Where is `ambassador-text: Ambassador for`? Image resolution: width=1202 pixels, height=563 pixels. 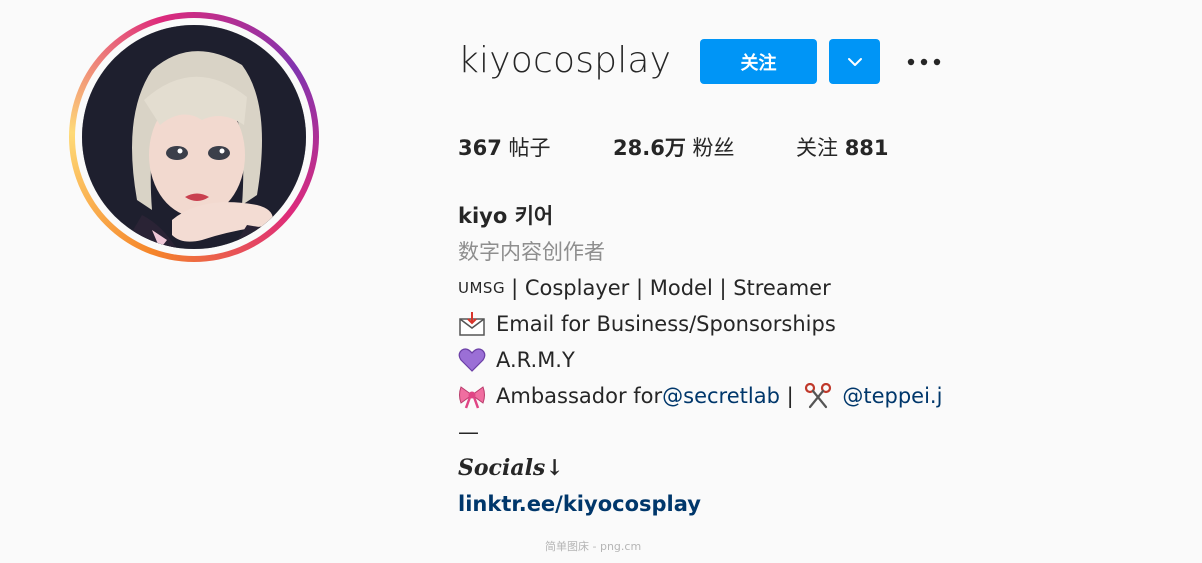 ambassador-text: Ambassador for is located at coordinates (579, 396).